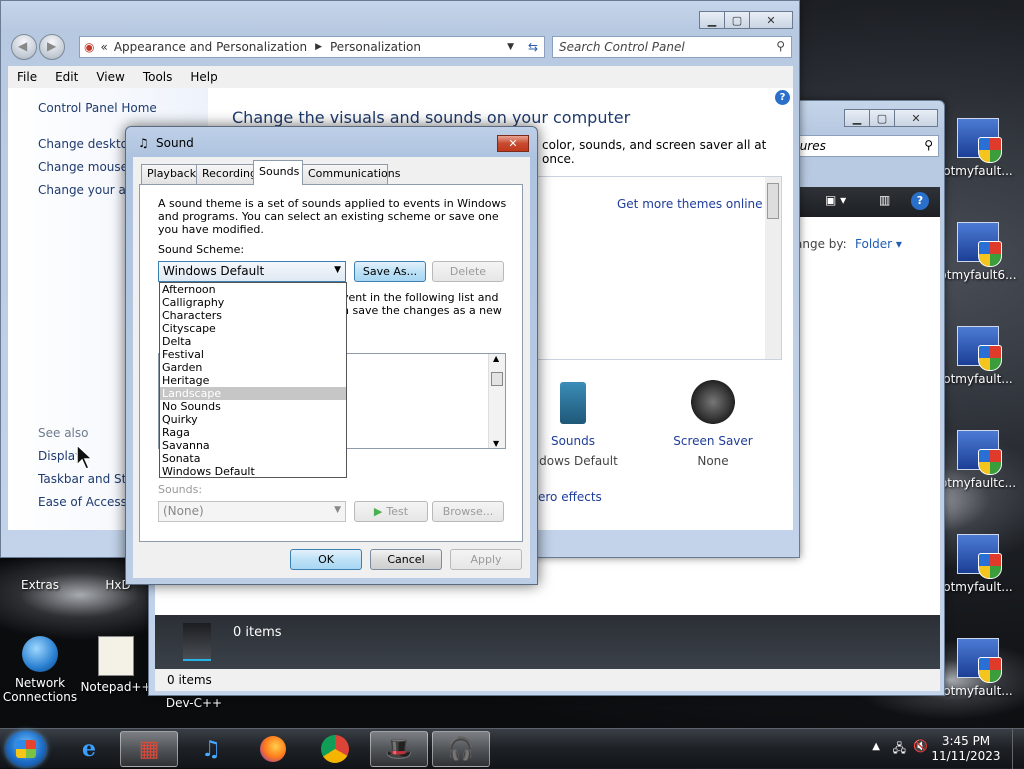 The image size is (1024, 769). I want to click on screensaver-icon, so click(713, 402).